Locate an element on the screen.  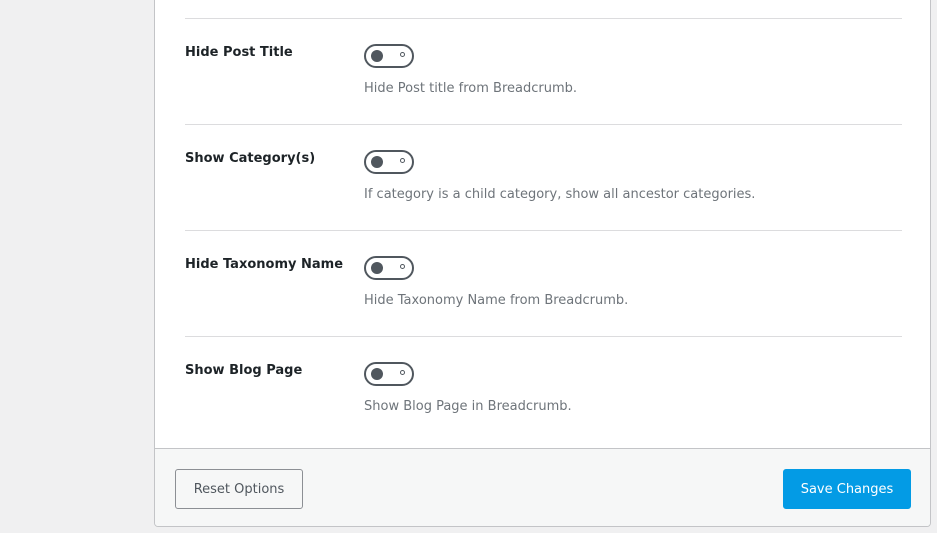
option-description: Hide Taxonomy Name from Breadcrumb. is located at coordinates (496, 300).